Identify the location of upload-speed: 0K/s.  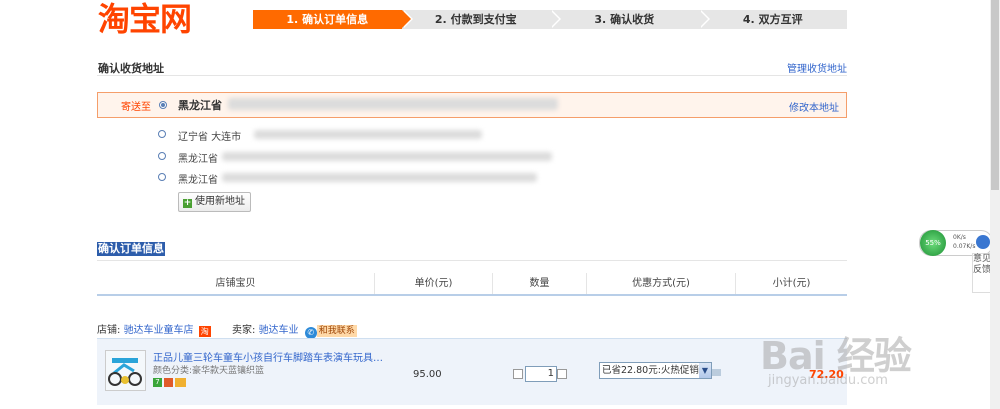
(959, 237).